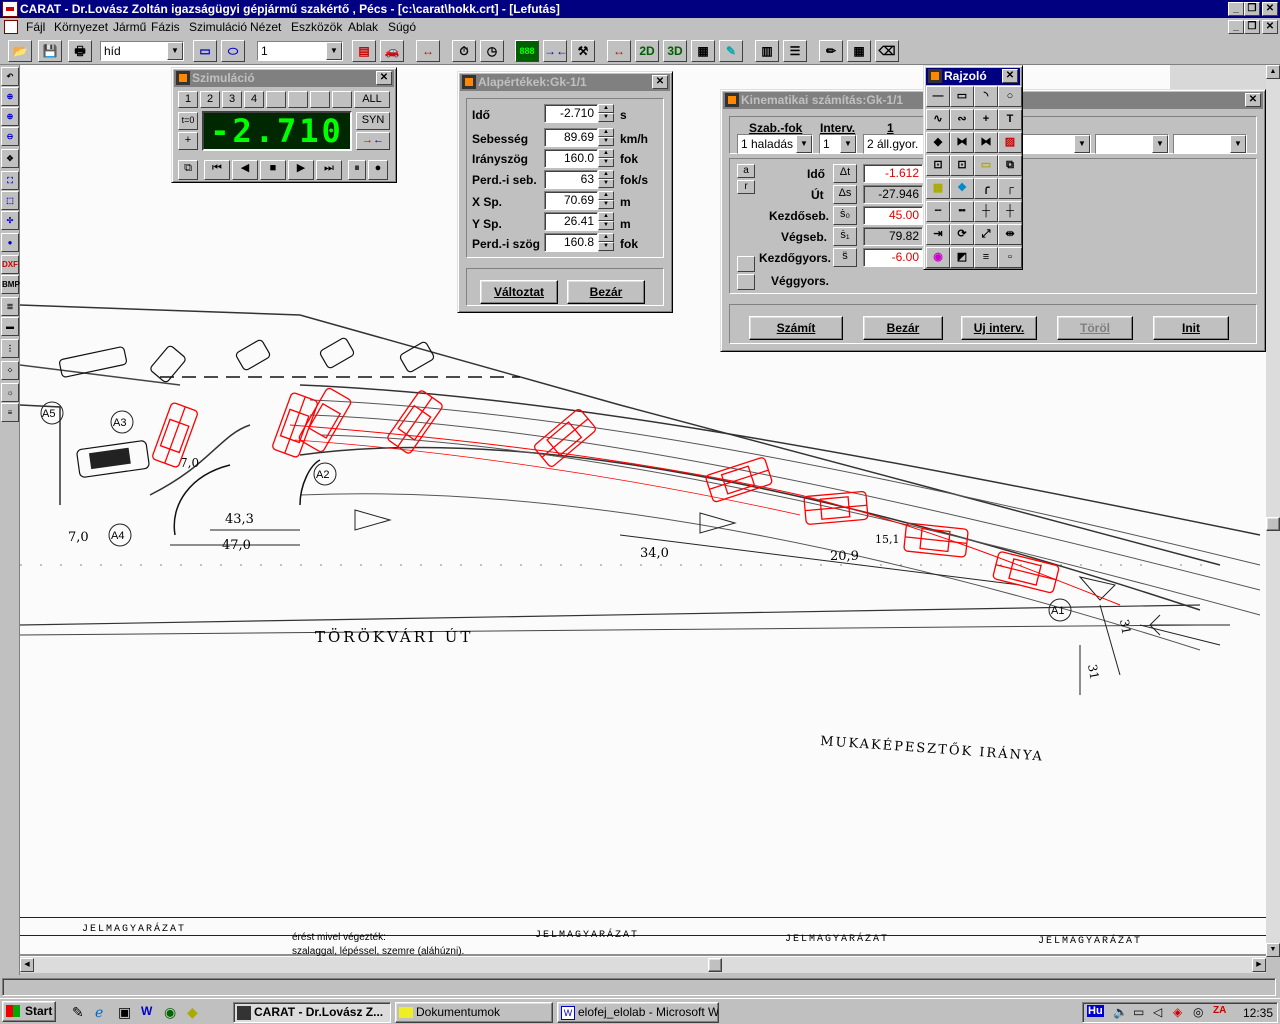  I want to click on kin-path-sym: Δs, so click(845, 194).